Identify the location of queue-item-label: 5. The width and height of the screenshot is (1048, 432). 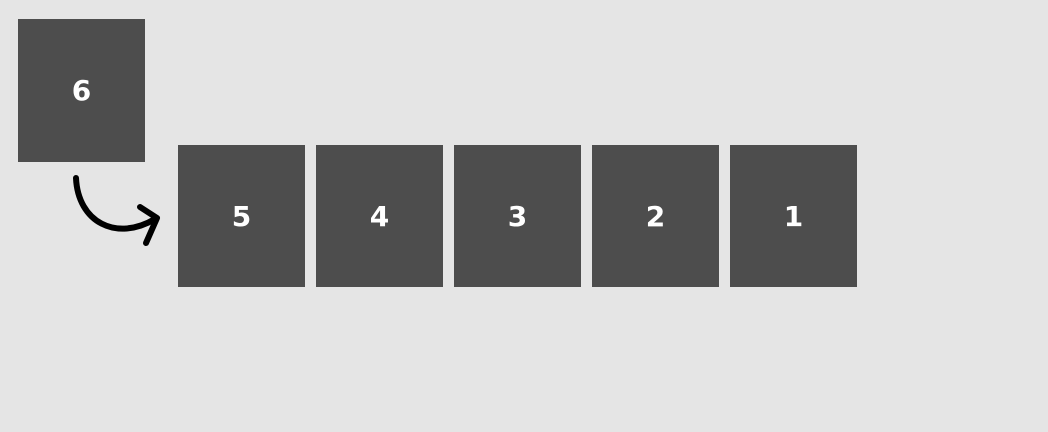
(241, 216).